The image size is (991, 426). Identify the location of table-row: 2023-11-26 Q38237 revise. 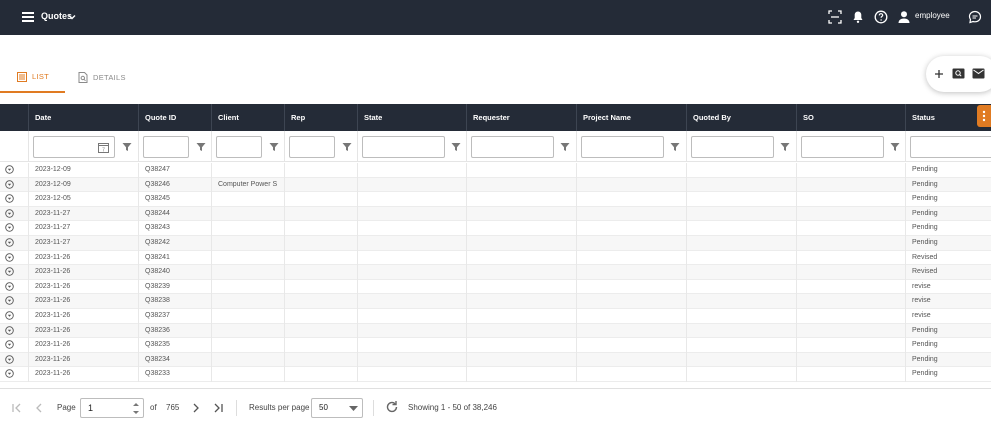
(495, 316).